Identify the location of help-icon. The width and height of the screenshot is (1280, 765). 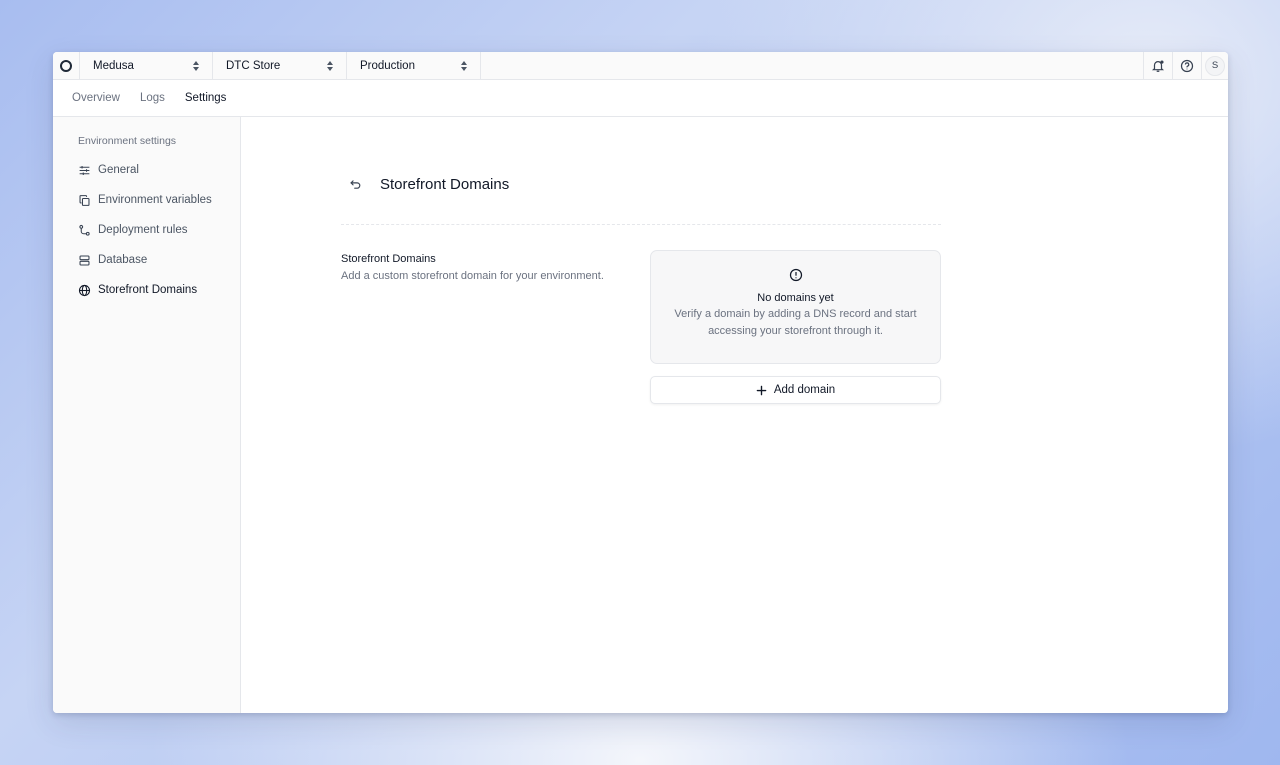
(1187, 65).